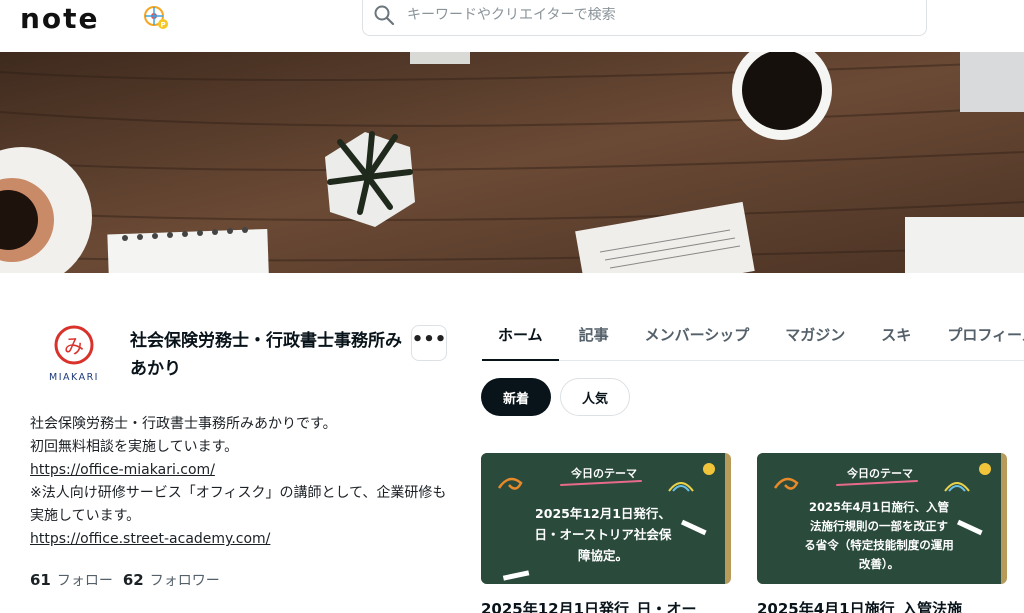  I want to click on tab-likes: スキ, so click(896, 338).